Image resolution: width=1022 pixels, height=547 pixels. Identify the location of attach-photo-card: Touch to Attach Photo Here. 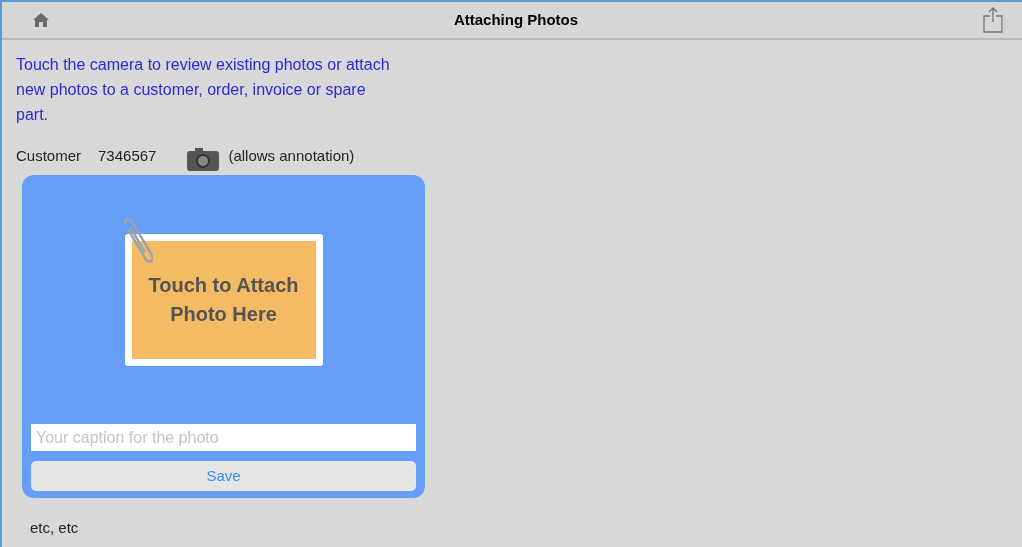
(223, 300).